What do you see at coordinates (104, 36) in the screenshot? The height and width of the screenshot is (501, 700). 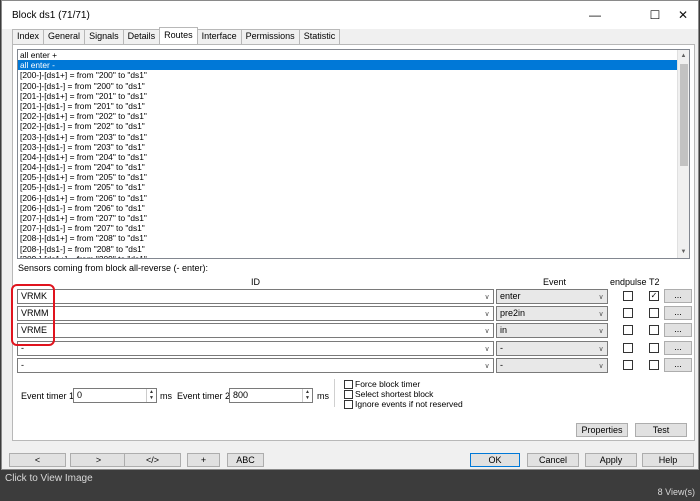 I see `tab-signals: Signals` at bounding box center [104, 36].